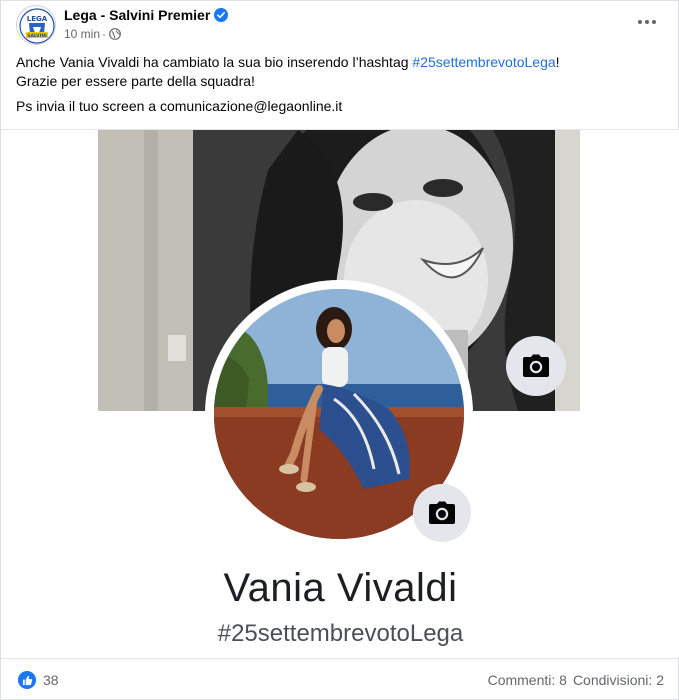  What do you see at coordinates (340, 633) in the screenshot?
I see `profile-bio: #25settembrevotoLega` at bounding box center [340, 633].